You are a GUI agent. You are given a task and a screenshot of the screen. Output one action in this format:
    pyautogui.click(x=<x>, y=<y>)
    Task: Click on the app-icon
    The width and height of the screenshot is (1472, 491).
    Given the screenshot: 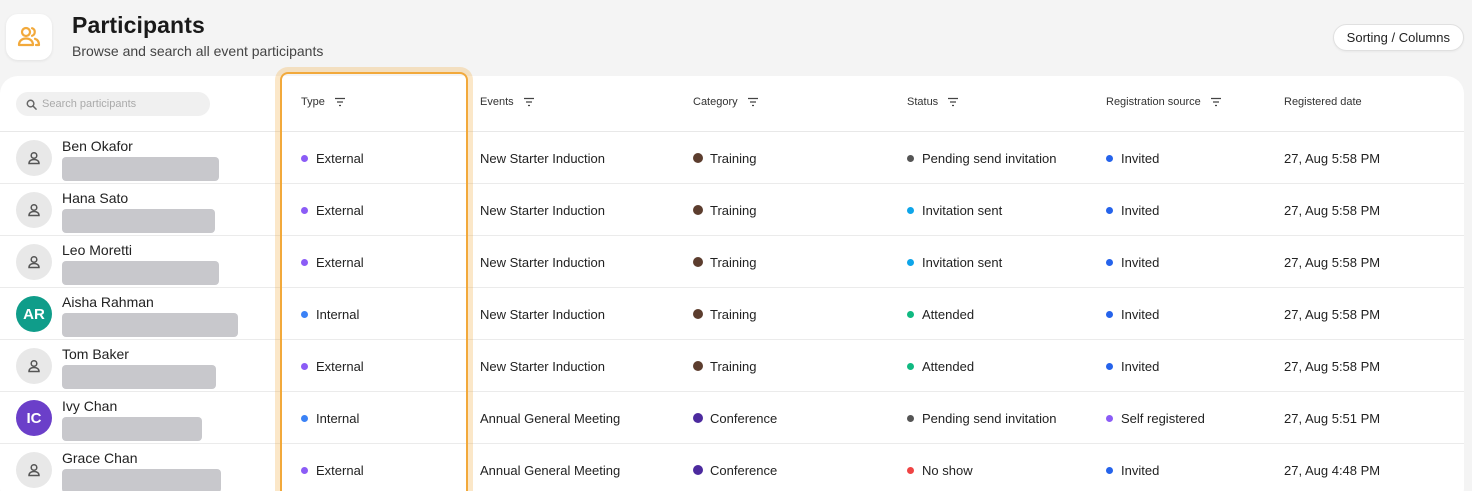 What is the action you would take?
    pyautogui.click(x=29, y=37)
    